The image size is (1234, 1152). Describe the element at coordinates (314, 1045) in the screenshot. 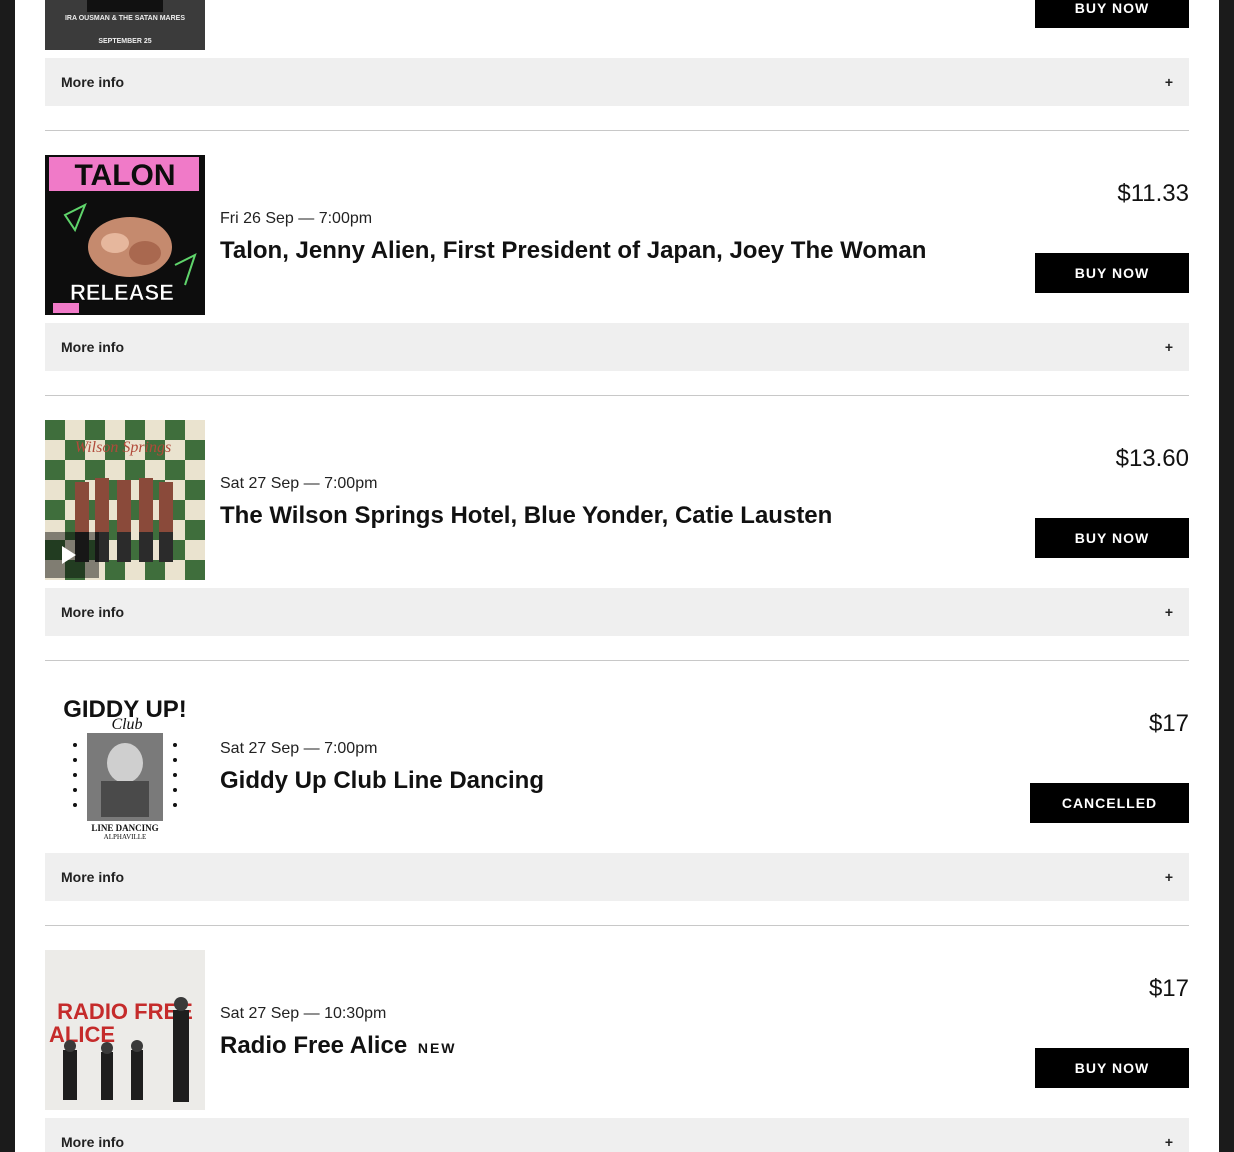

I see `event-title-text: Radio Free Alice` at that location.